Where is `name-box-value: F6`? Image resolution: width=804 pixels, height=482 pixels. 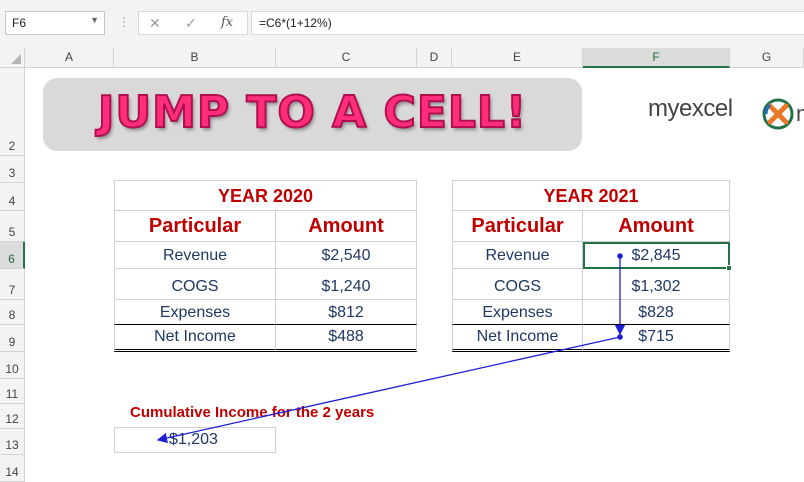
name-box-value: F6 is located at coordinates (19, 23).